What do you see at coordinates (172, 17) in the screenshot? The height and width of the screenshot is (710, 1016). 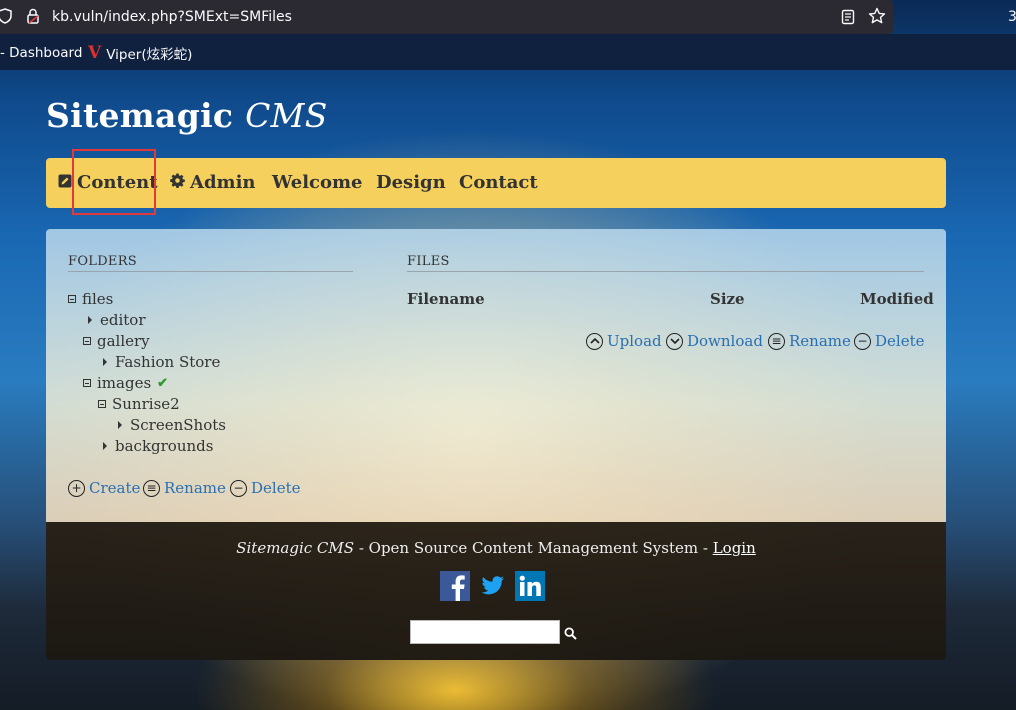 I see `url-text: kb.vuln/index.php?SMExt=SMFiles` at bounding box center [172, 17].